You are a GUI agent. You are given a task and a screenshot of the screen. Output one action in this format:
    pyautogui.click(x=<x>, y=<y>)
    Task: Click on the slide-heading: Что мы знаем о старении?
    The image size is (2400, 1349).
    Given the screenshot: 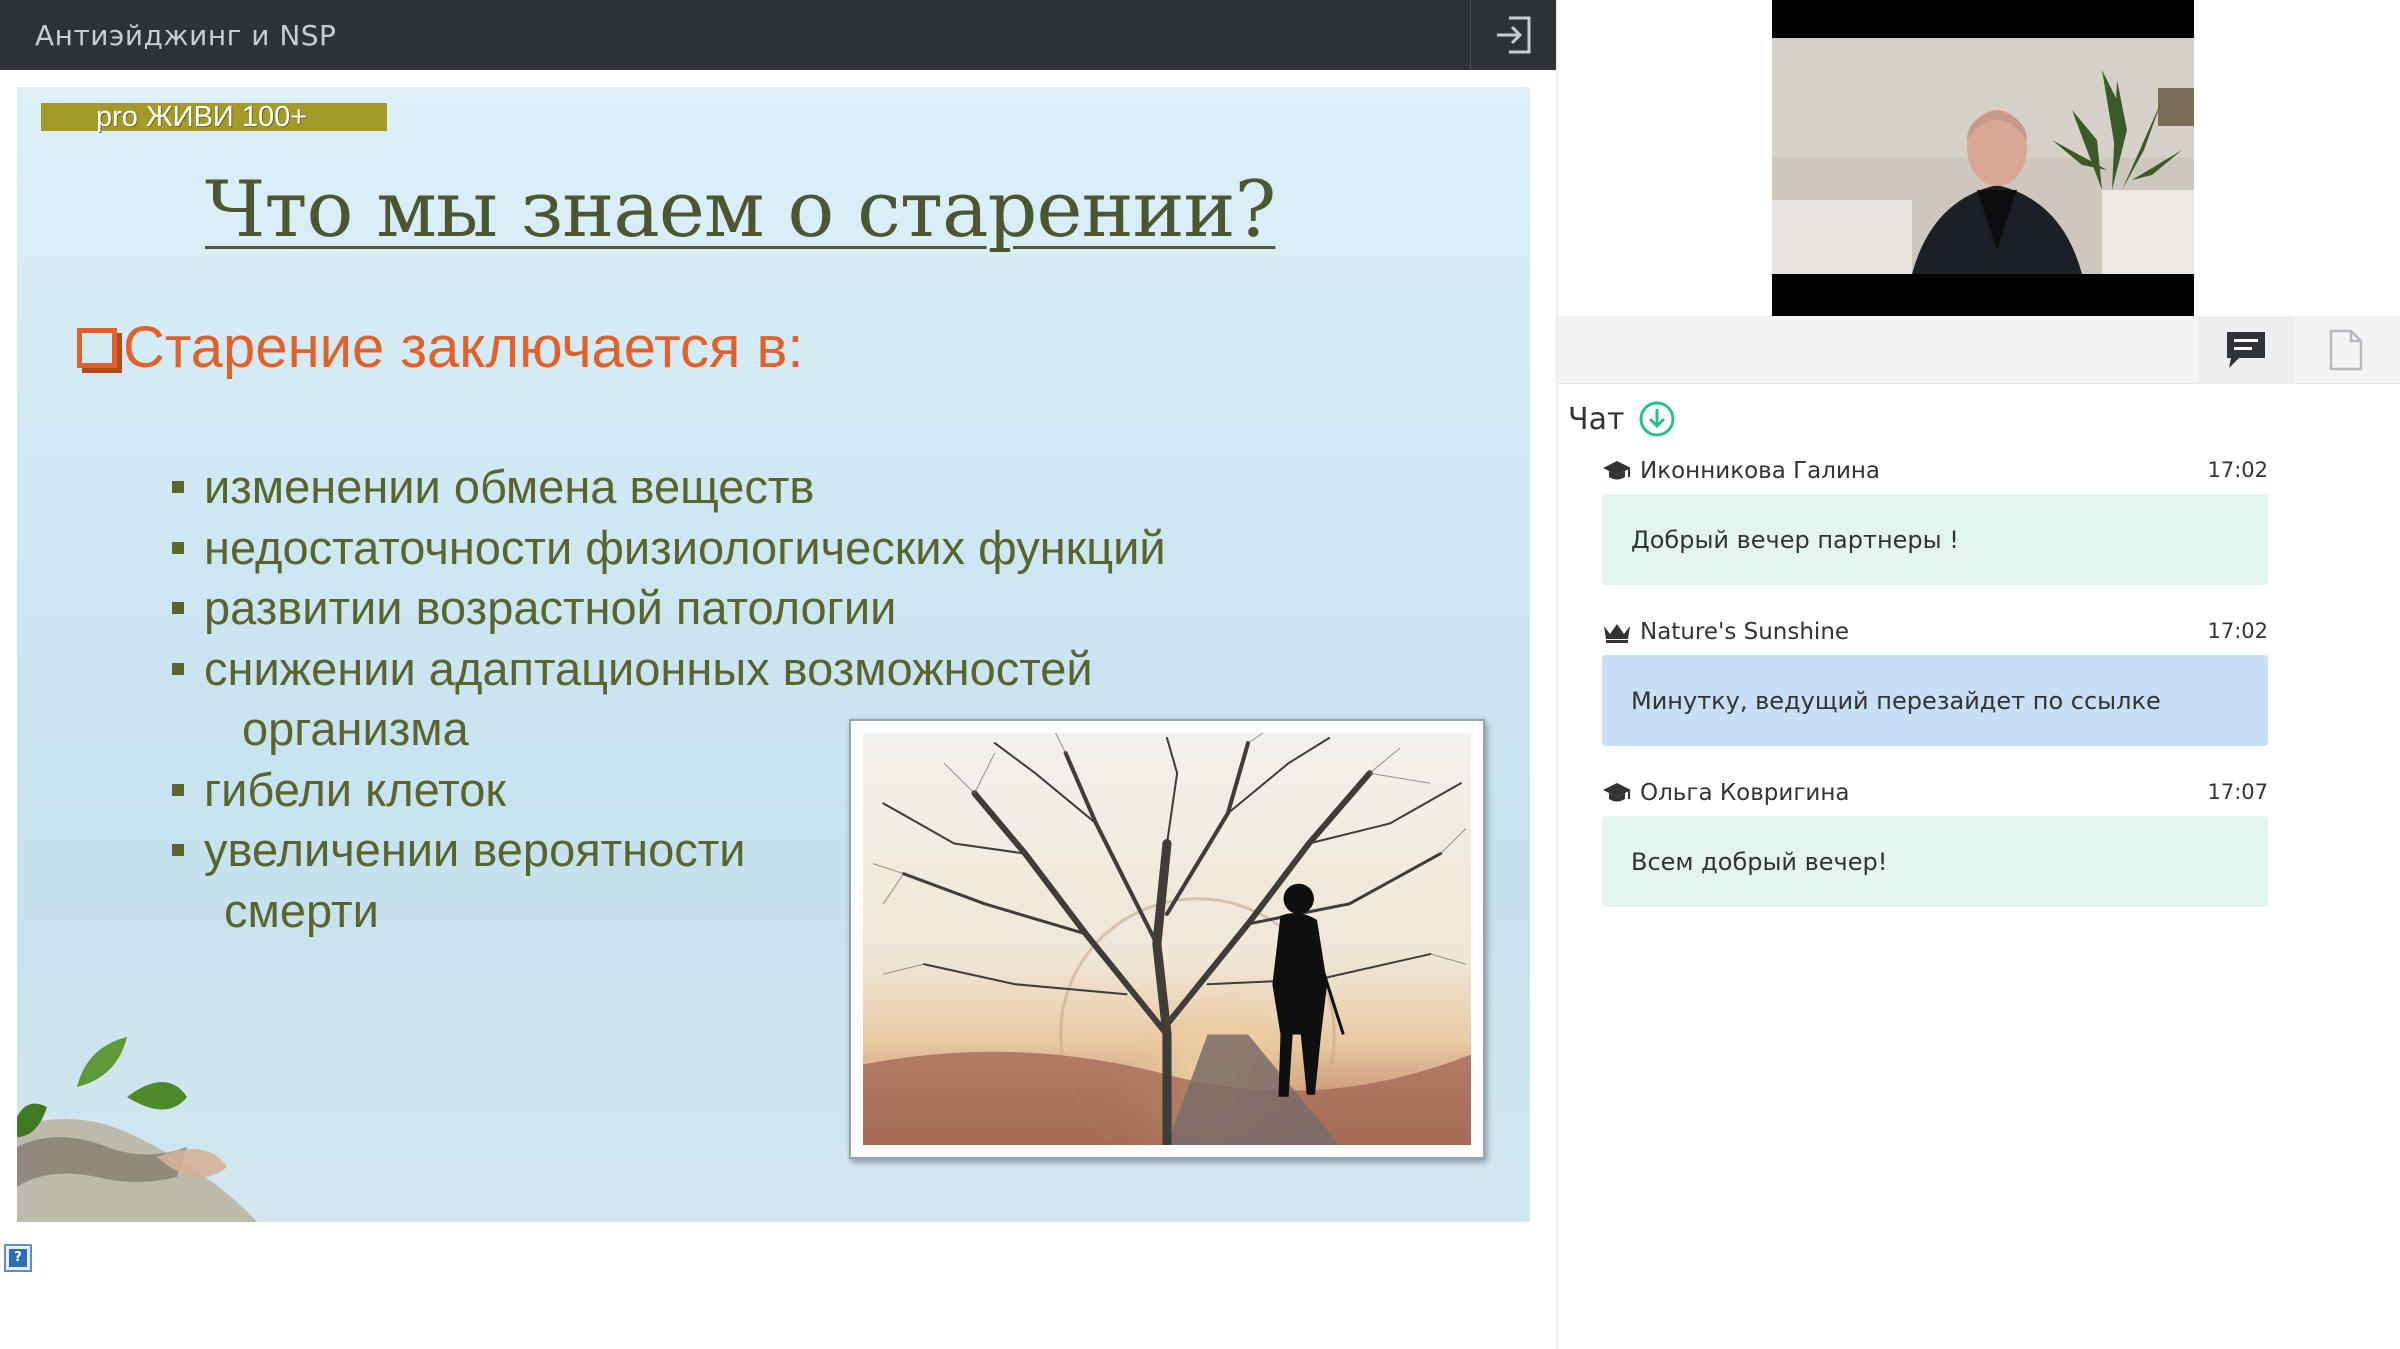 What is the action you would take?
    pyautogui.click(x=740, y=210)
    